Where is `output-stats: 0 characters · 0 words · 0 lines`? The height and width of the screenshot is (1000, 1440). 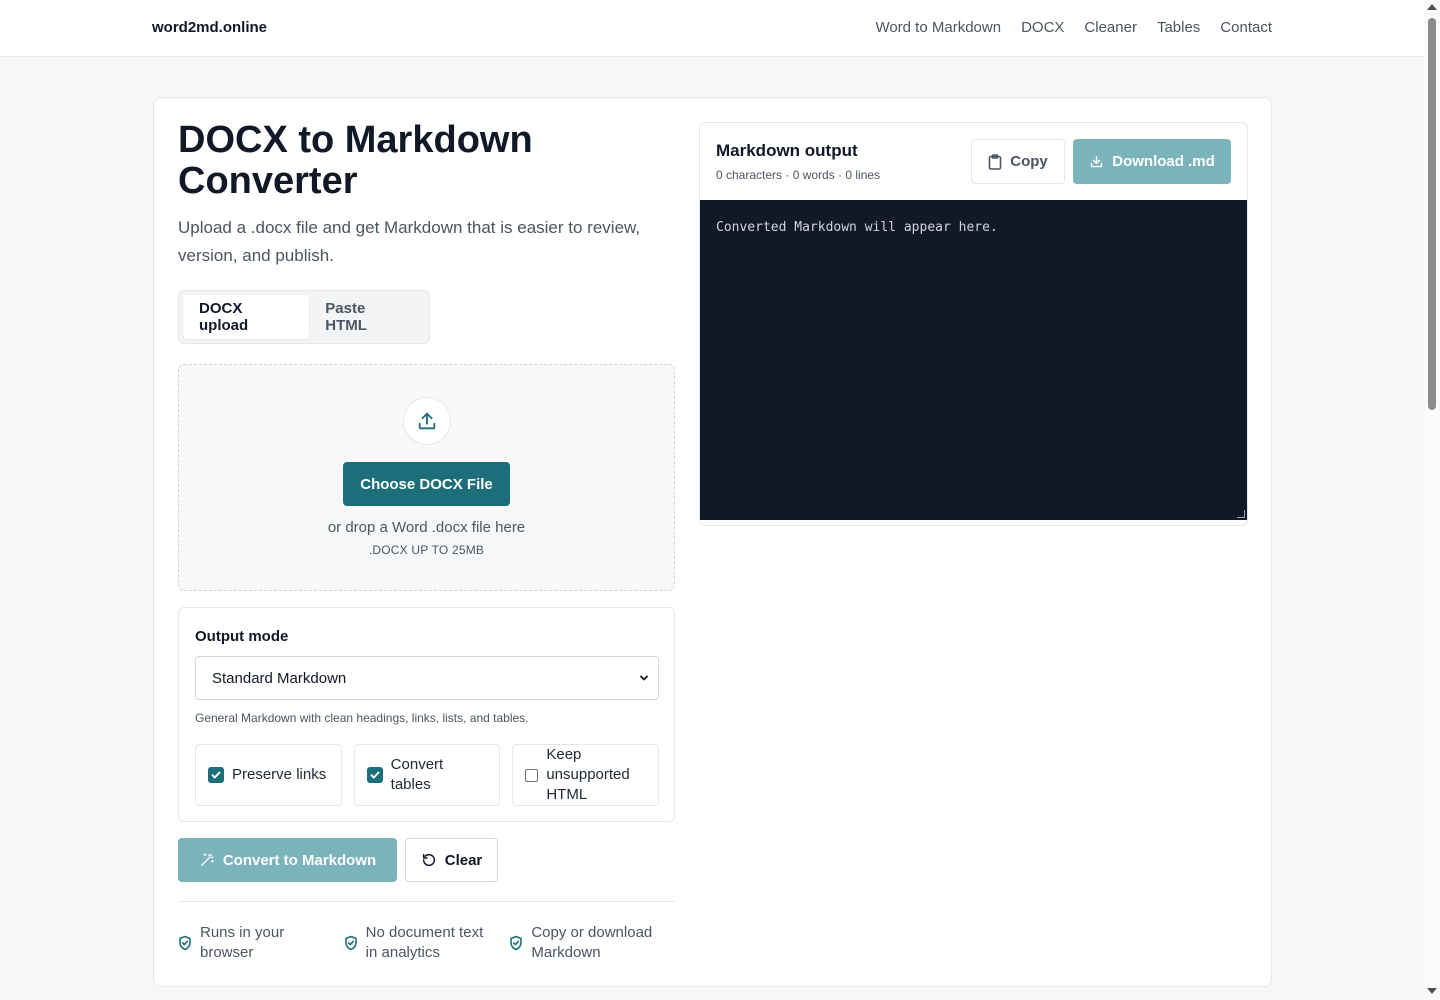 output-stats: 0 characters · 0 words · 0 lines is located at coordinates (798, 175).